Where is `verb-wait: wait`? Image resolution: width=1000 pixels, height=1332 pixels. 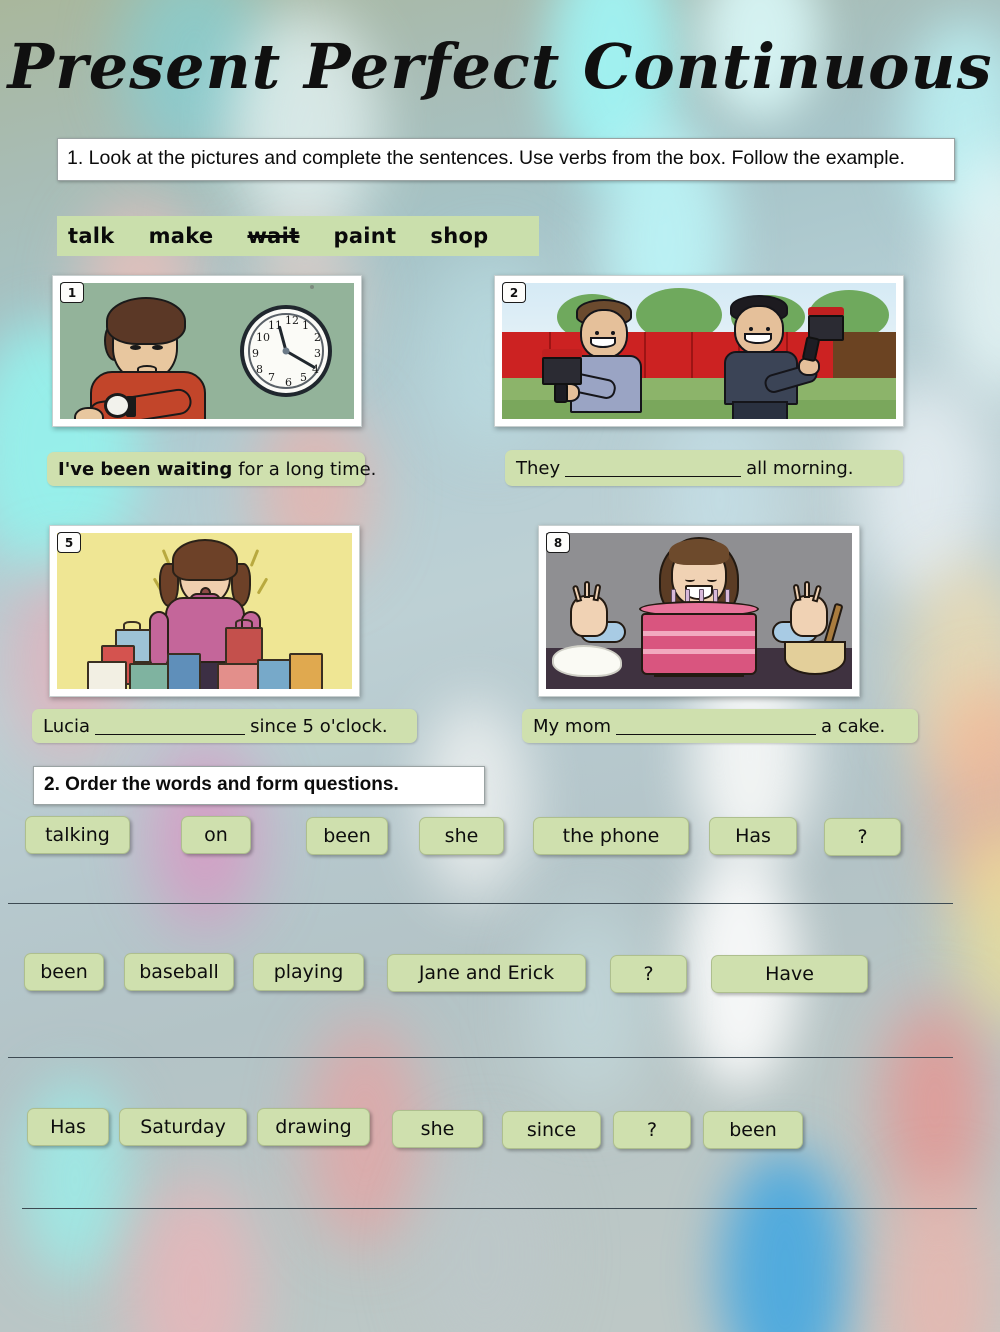 verb-wait: wait is located at coordinates (273, 236).